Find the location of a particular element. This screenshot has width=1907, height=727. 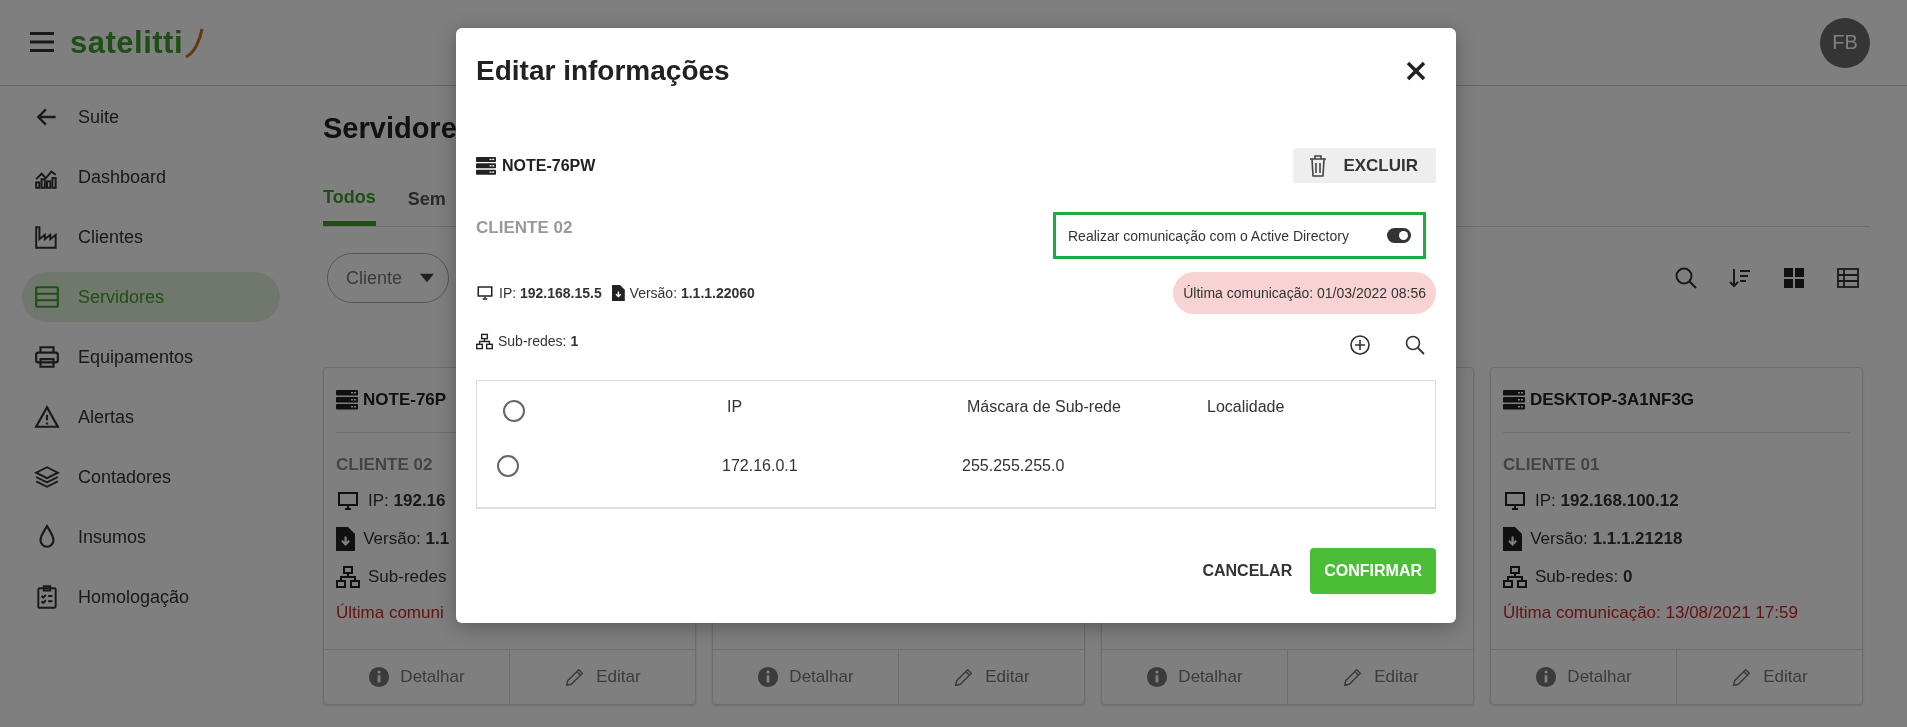

sort-button is located at coordinates (1740, 278).